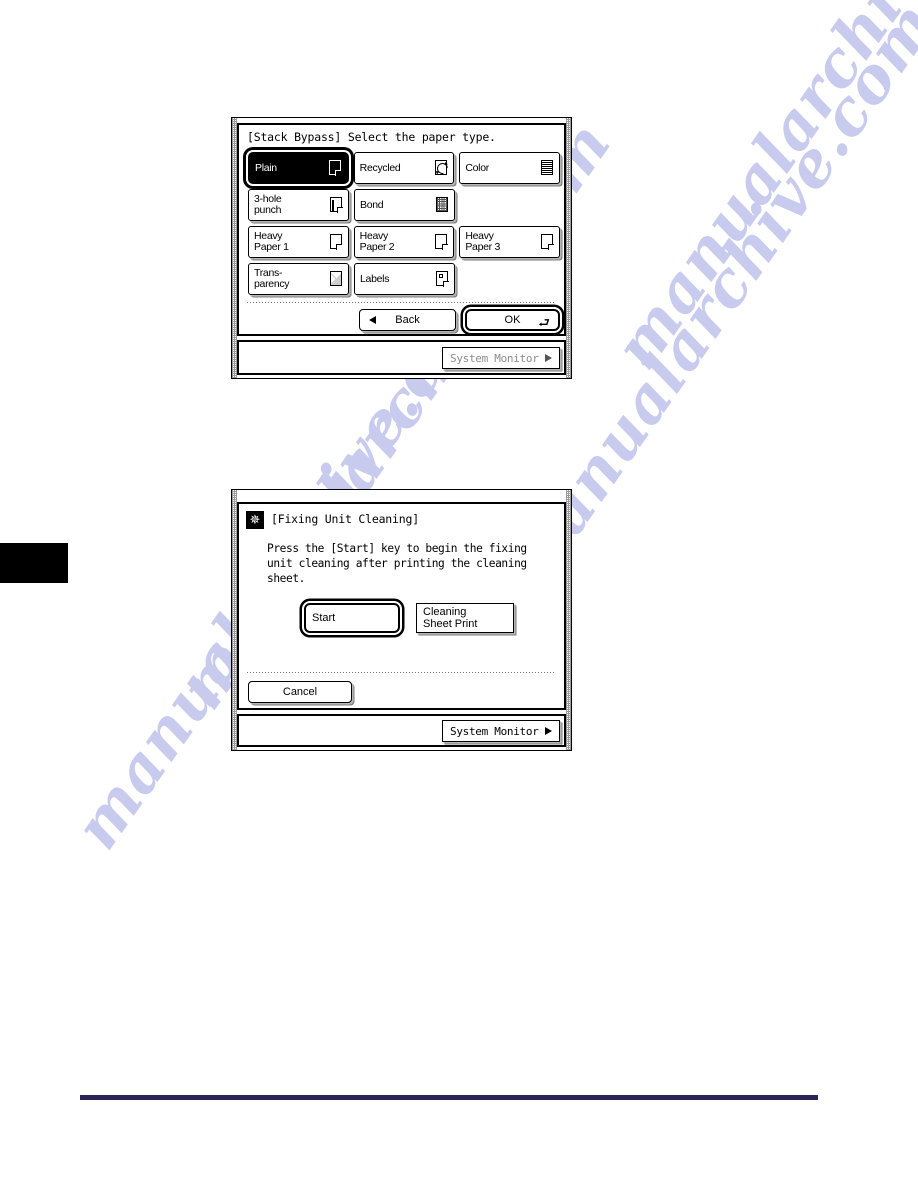 This screenshot has height=1188, width=918. I want to click on paper-type-key-label: Trans- parency, so click(272, 278).